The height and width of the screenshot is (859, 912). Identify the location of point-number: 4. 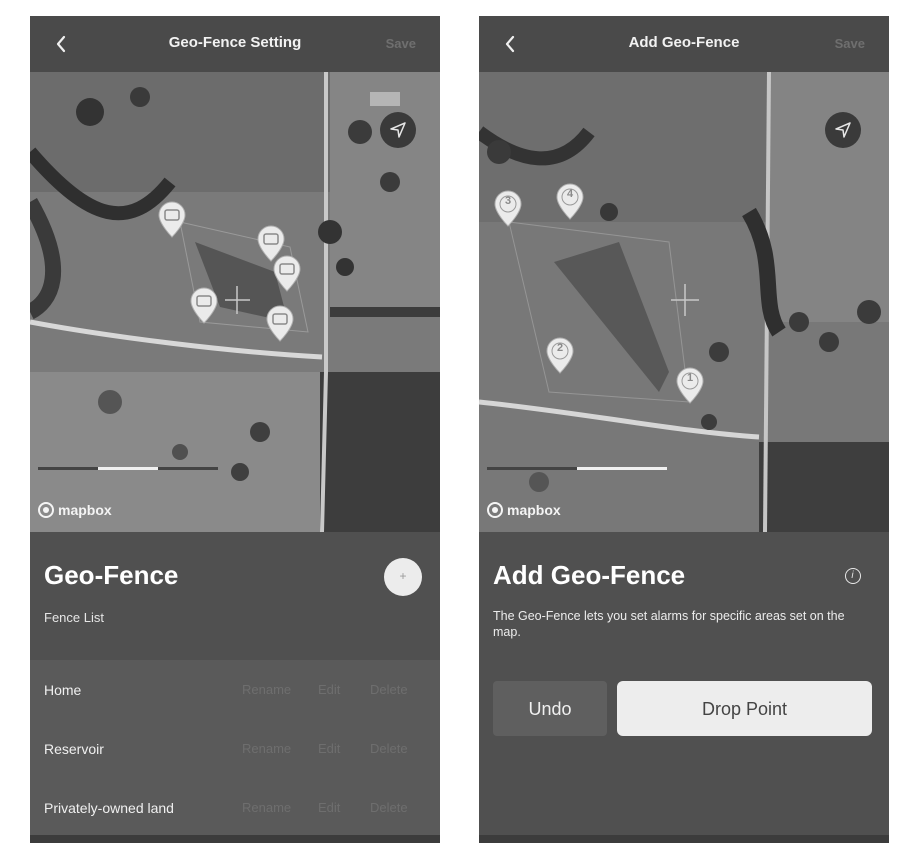
(570, 194).